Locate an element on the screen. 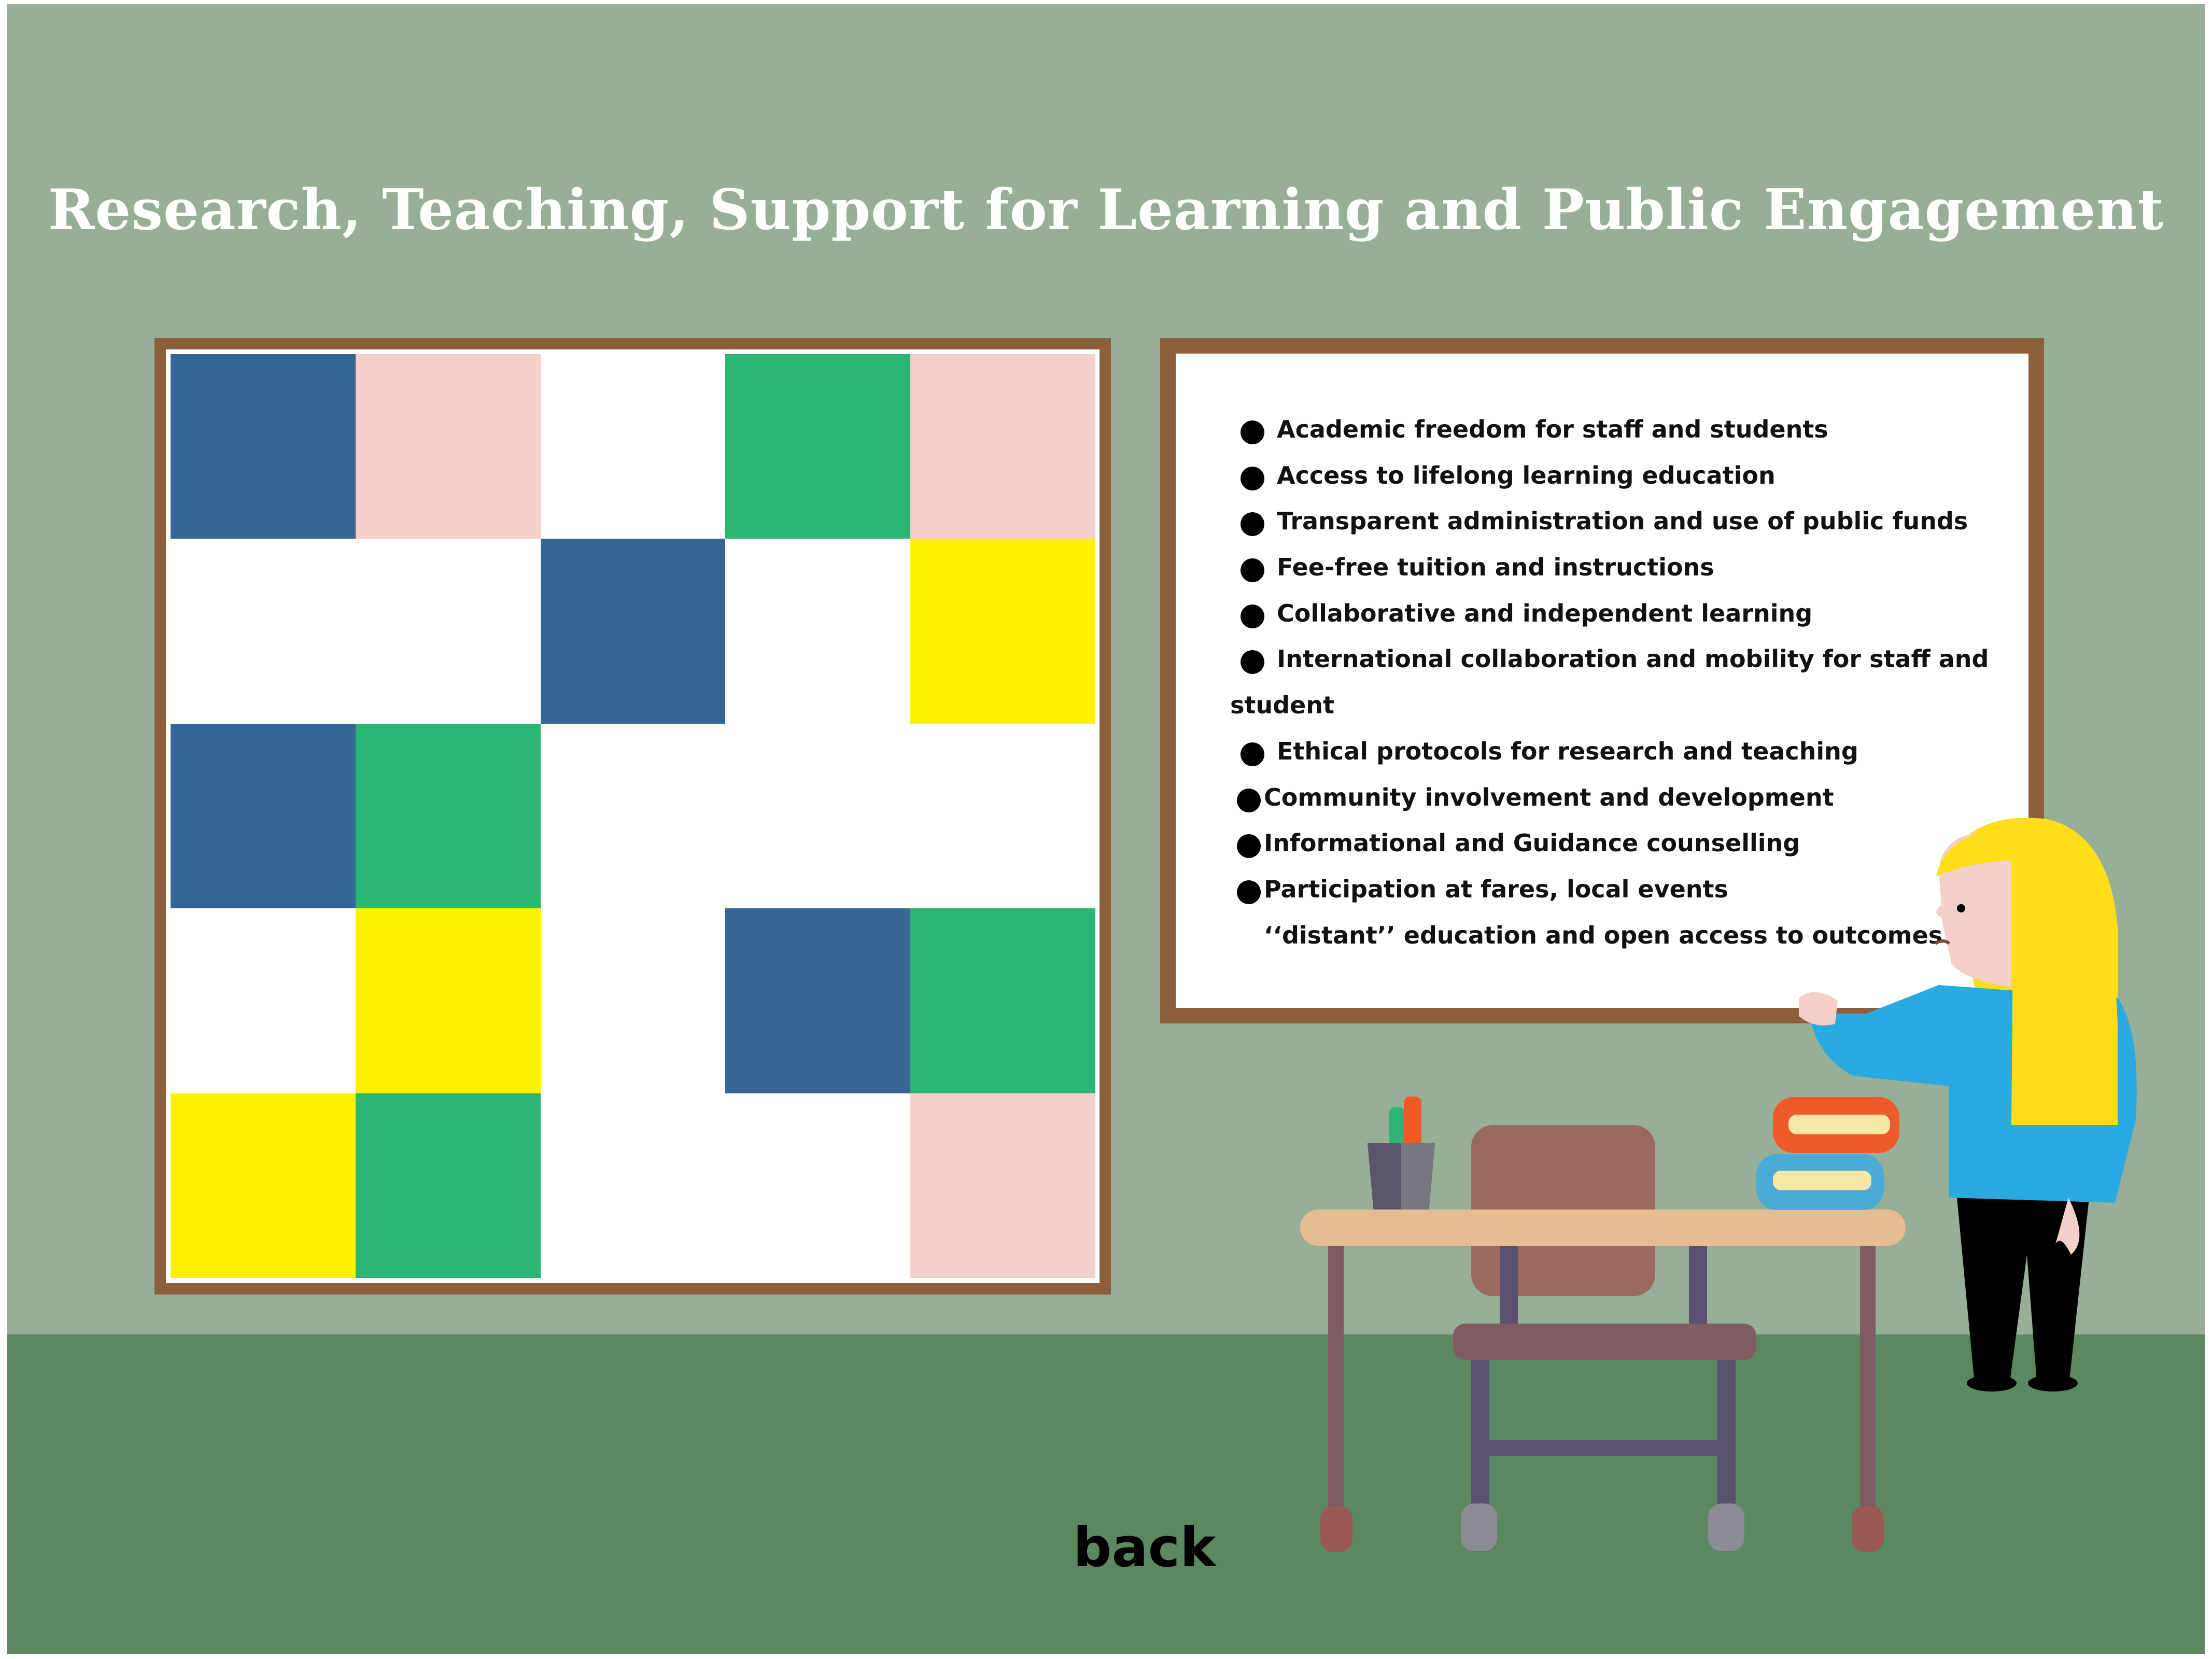 The image size is (2212, 1659). book-stack-icon is located at coordinates (1827, 1153).